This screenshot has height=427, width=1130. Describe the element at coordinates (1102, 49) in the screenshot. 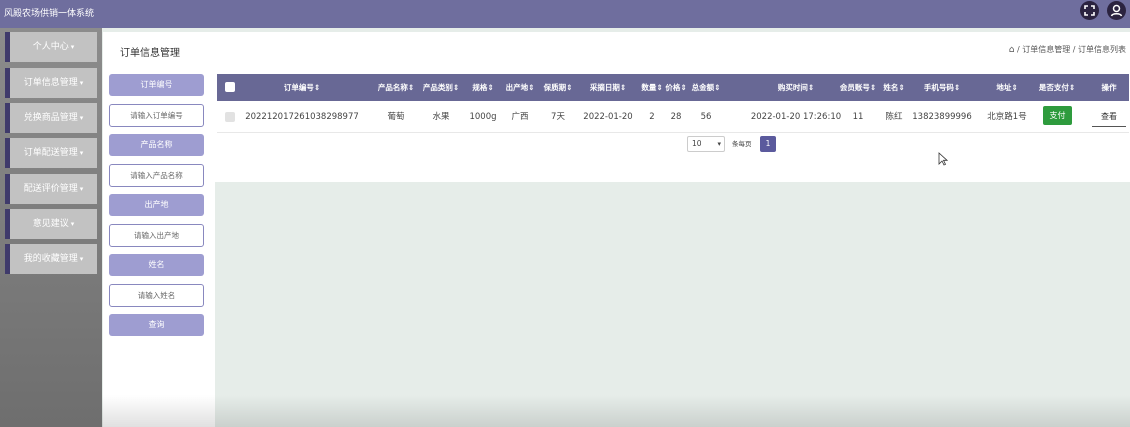

I see `breadcrumb-item-order-list: 订单信息列表` at that location.